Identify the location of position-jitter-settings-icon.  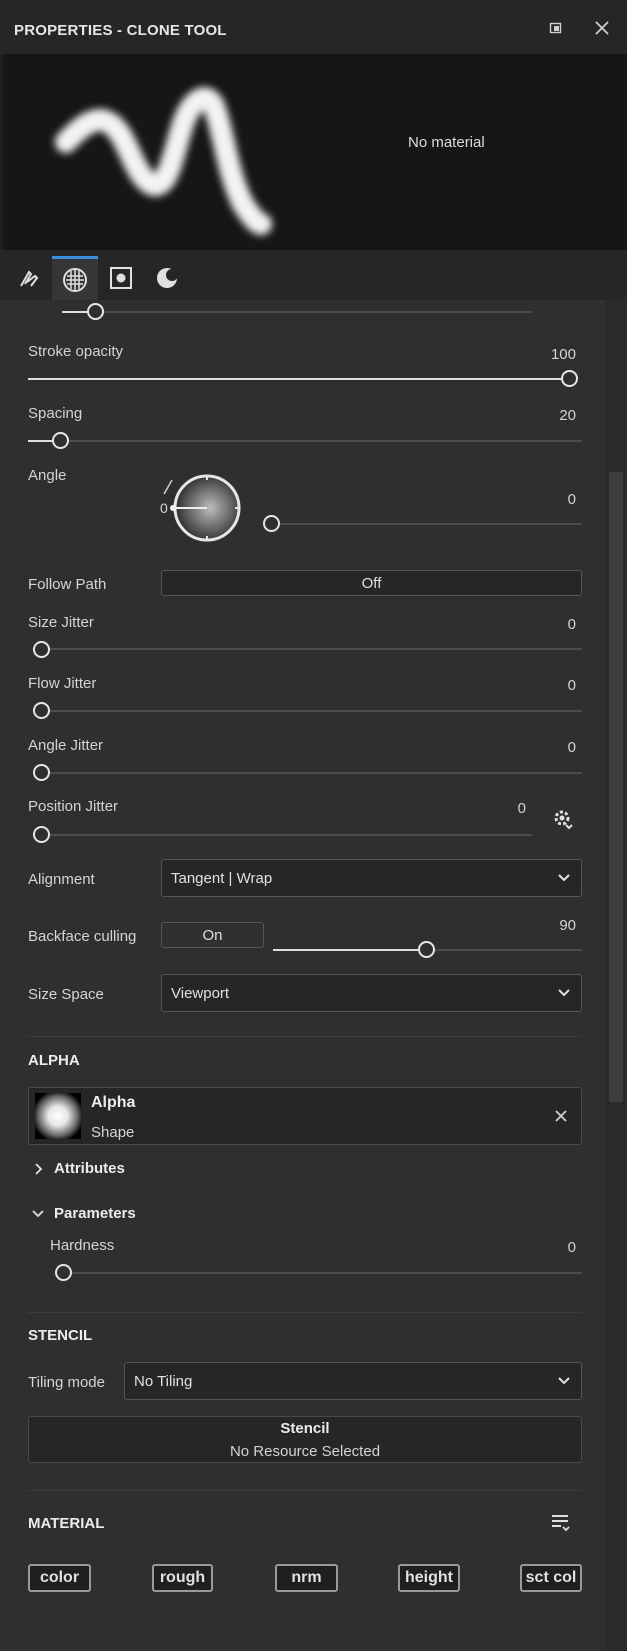
(563, 819).